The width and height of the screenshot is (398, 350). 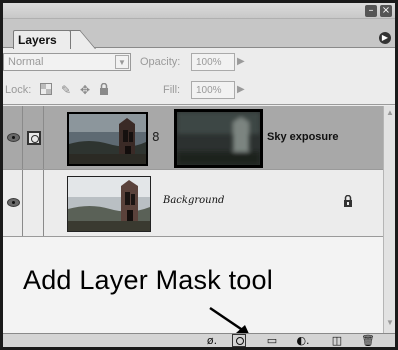 I want to click on scroll-down-icon: ▼, so click(x=390, y=322).